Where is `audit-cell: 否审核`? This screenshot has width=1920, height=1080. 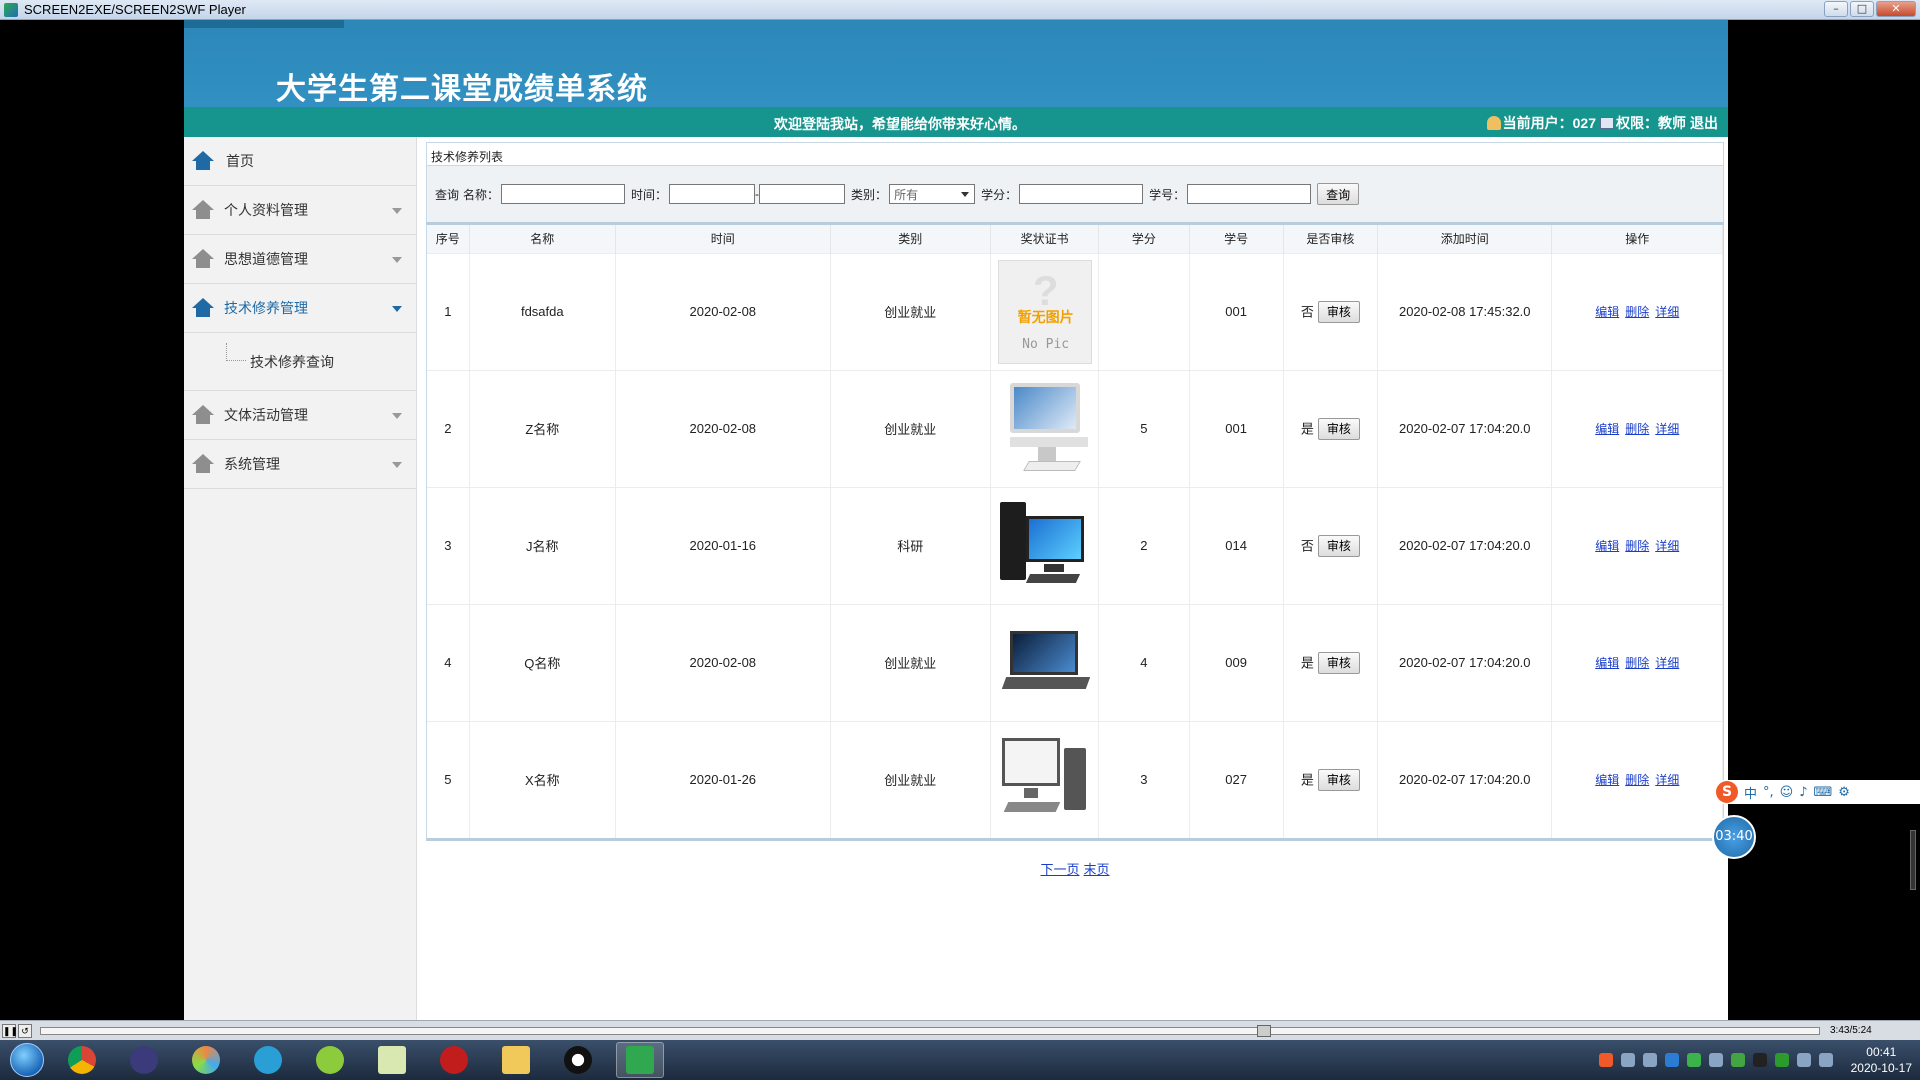 audit-cell: 否审核 is located at coordinates (1331, 545).